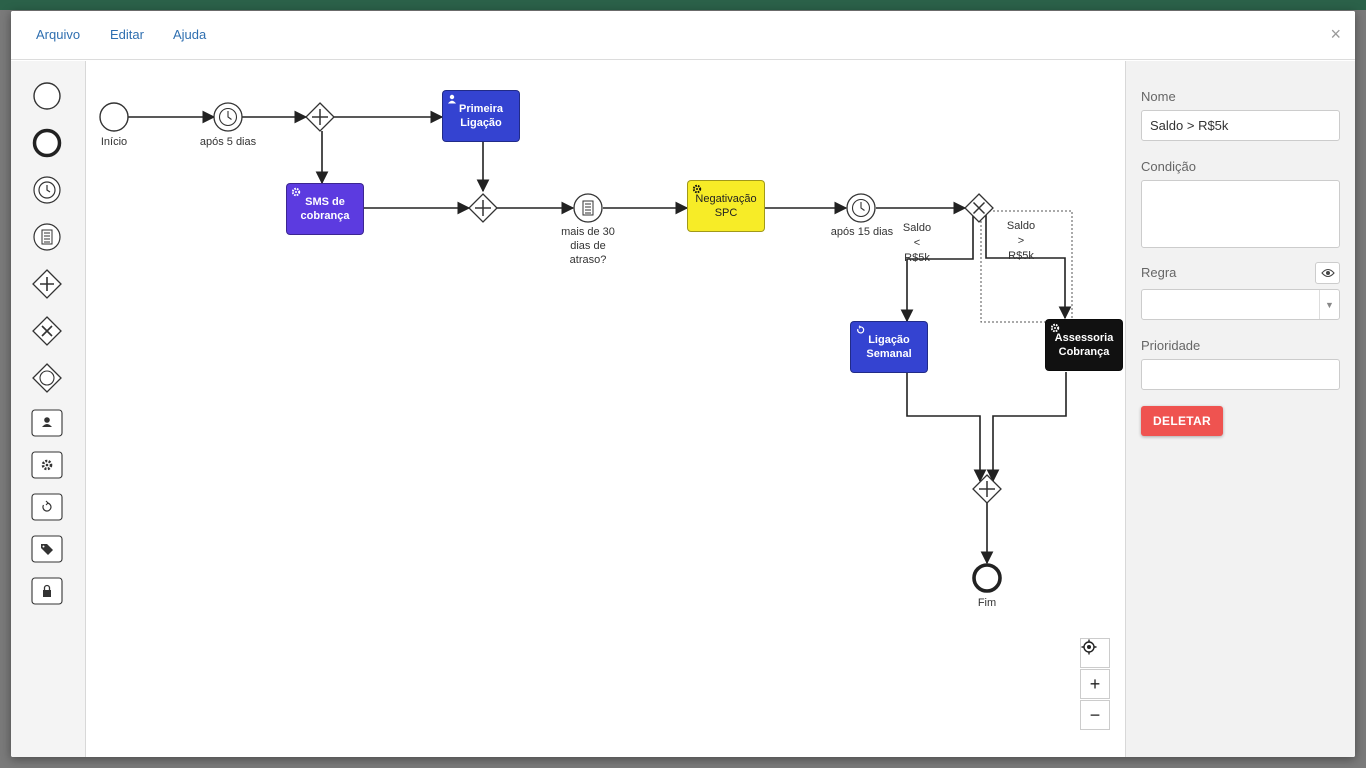 This screenshot has height=768, width=1366. I want to click on start-event-label: Início, so click(114, 142).